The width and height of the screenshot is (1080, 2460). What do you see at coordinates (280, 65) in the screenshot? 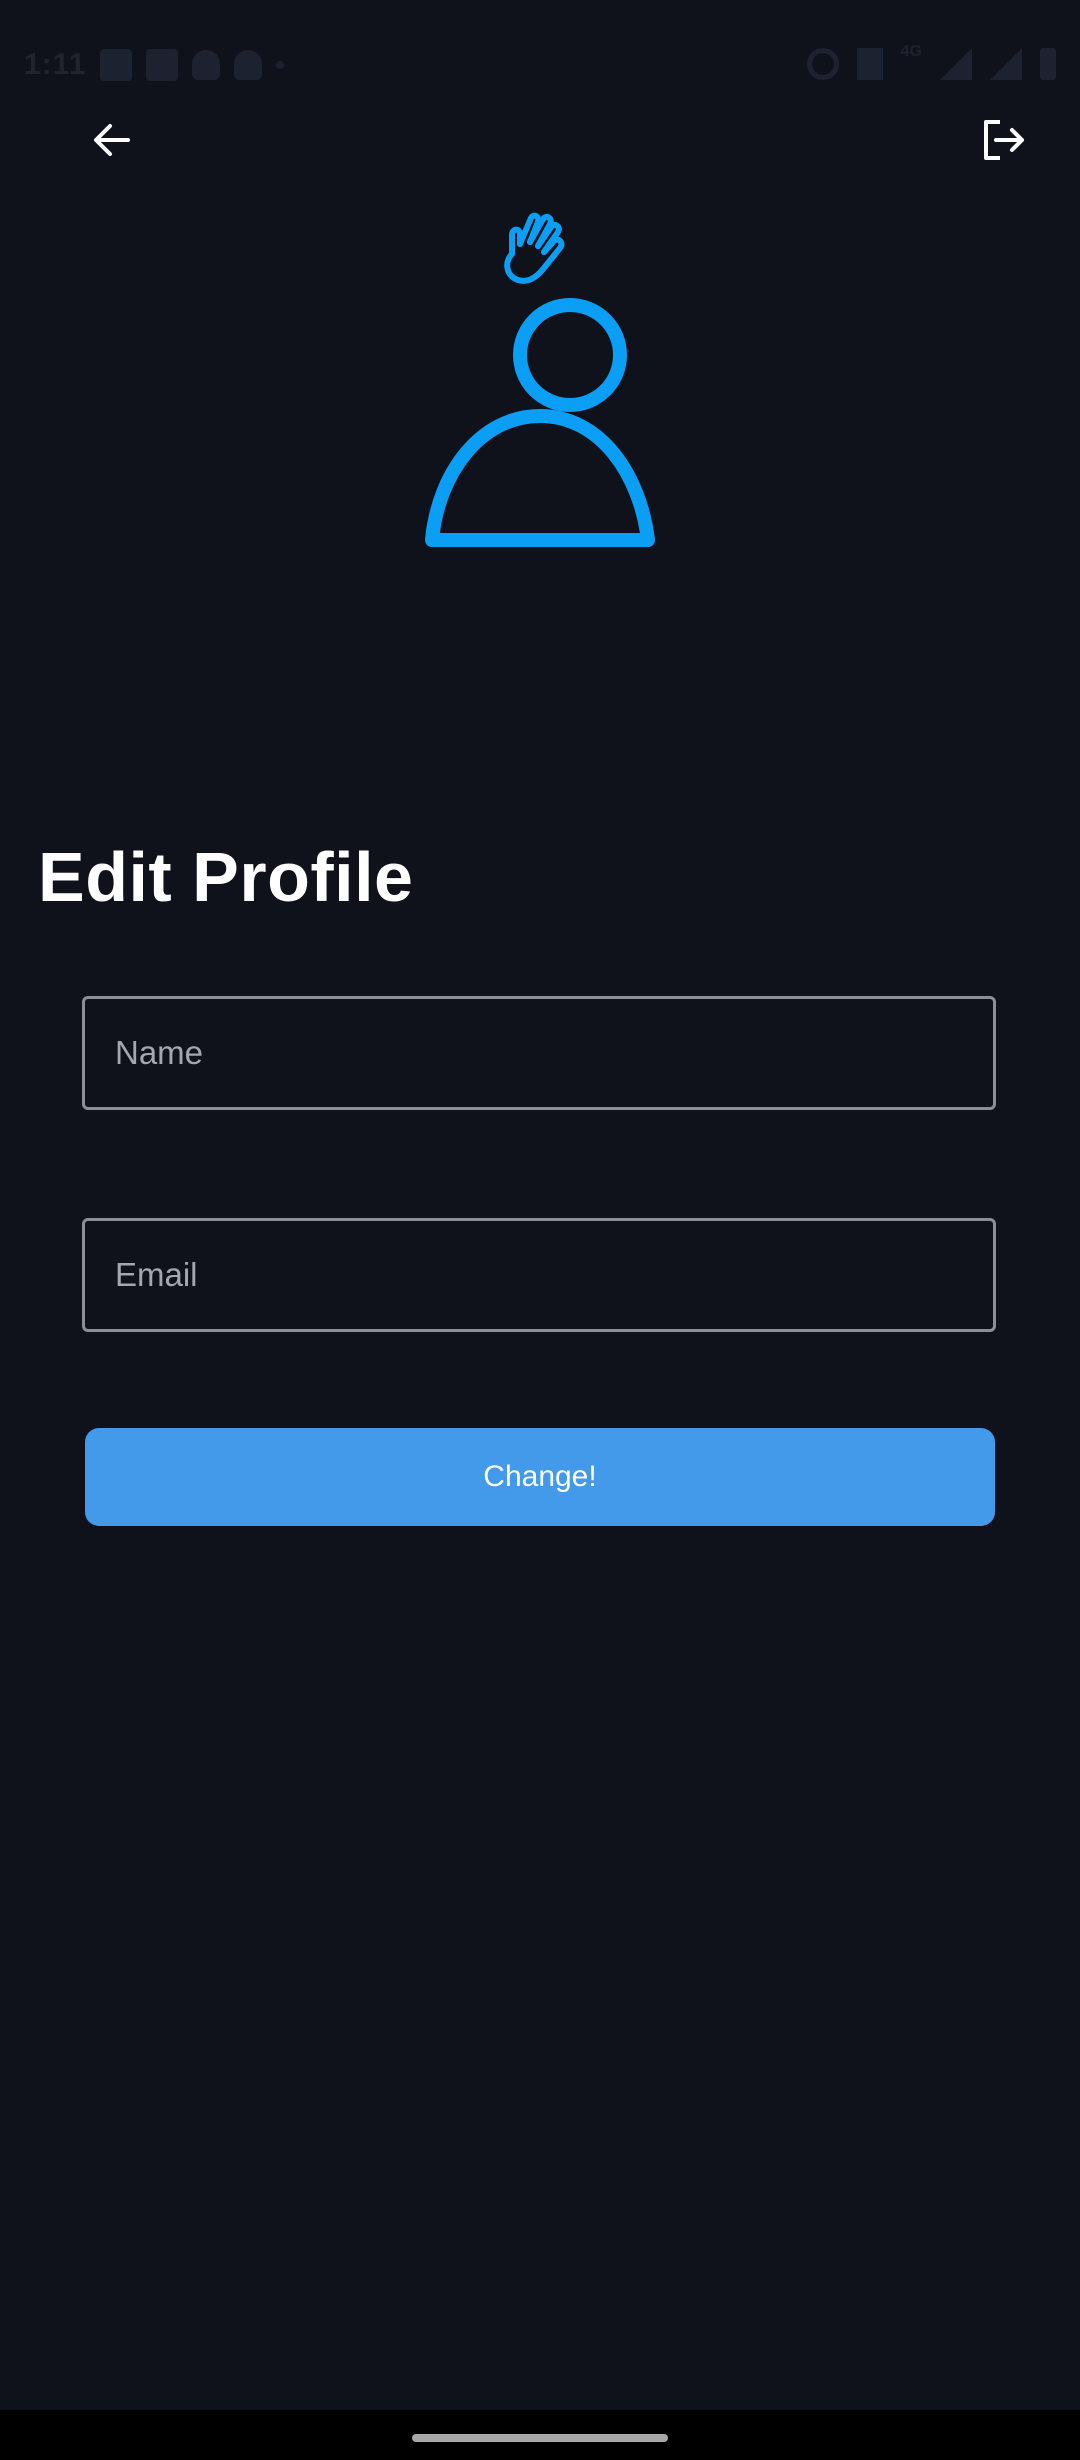
I see `more-notifications-dot-icon` at bounding box center [280, 65].